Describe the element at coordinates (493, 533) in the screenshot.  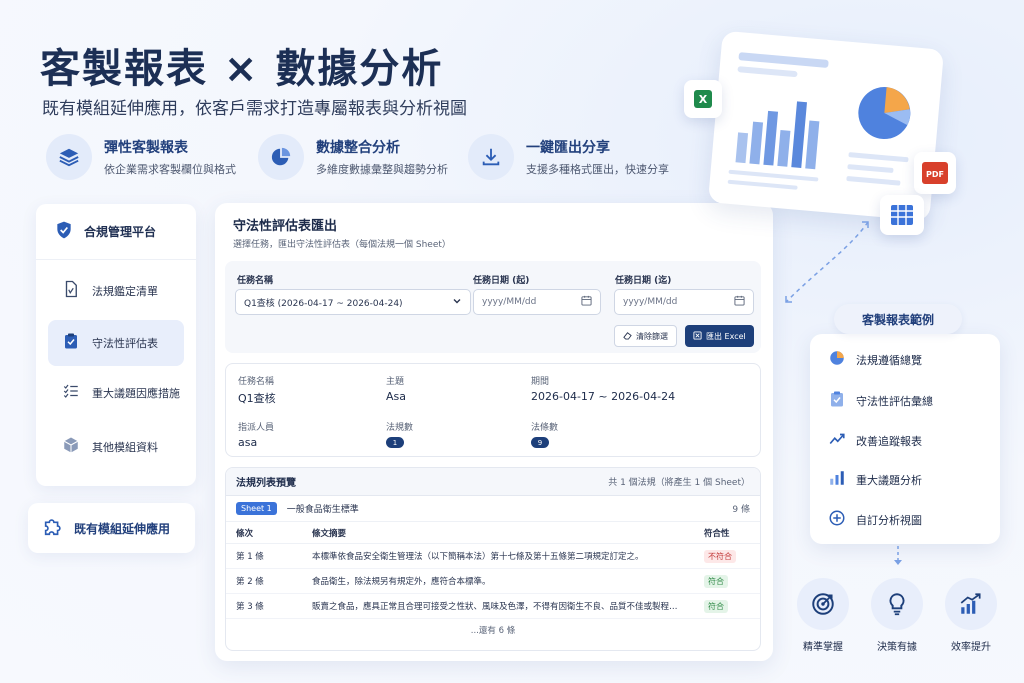
I see `table-header: 條次 條文摘要 符合性` at that location.